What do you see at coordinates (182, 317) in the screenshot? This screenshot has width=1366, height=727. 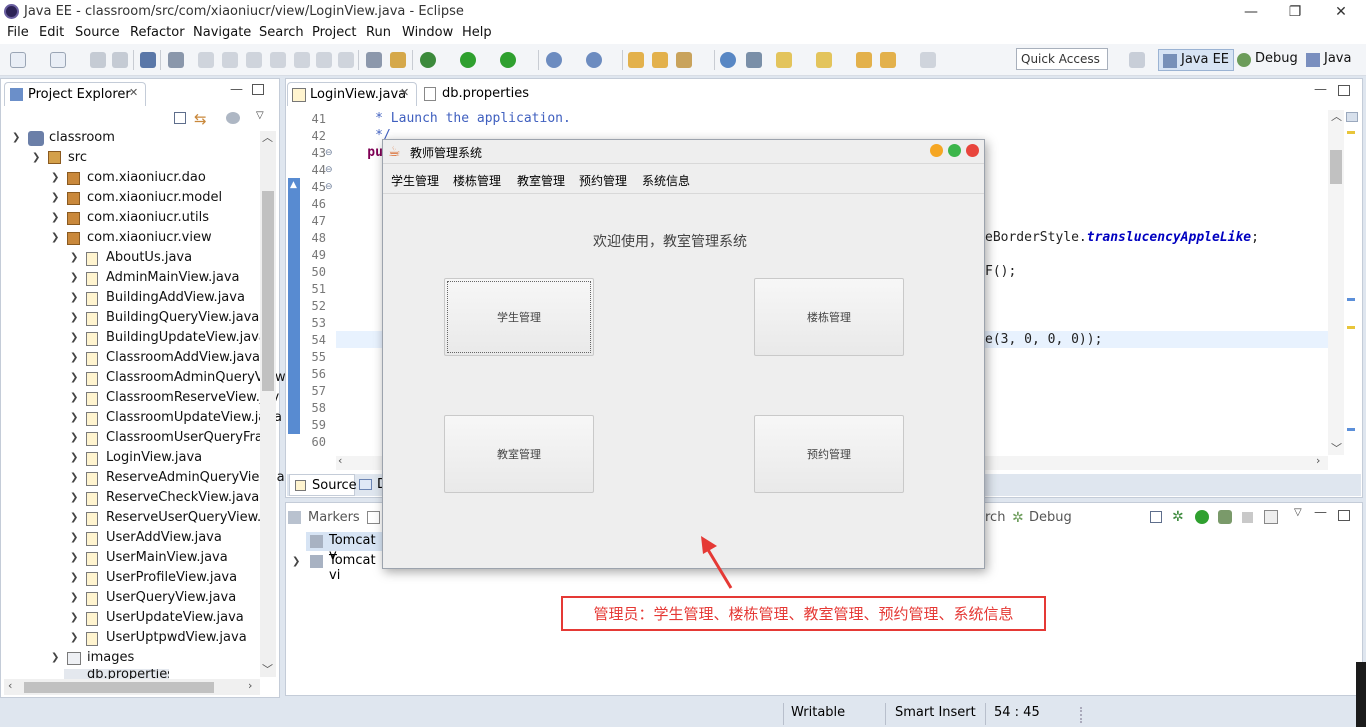 I see `tree-file: BuildingQueryView.java` at bounding box center [182, 317].